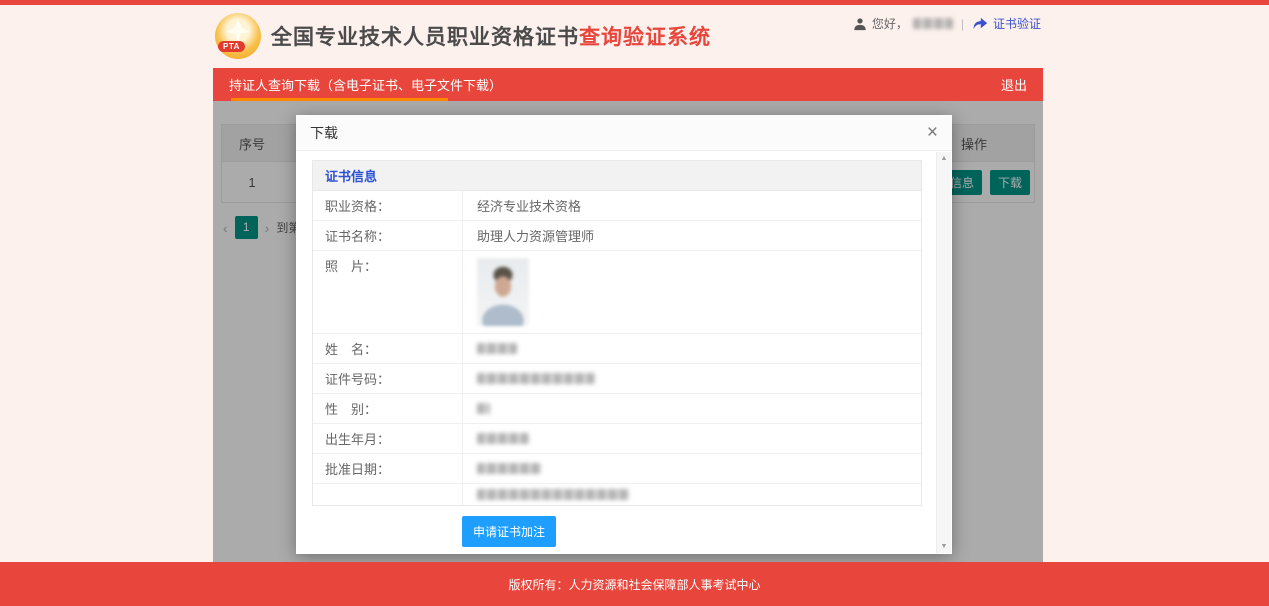 The image size is (1269, 606). I want to click on masked-approve-date, so click(509, 468).